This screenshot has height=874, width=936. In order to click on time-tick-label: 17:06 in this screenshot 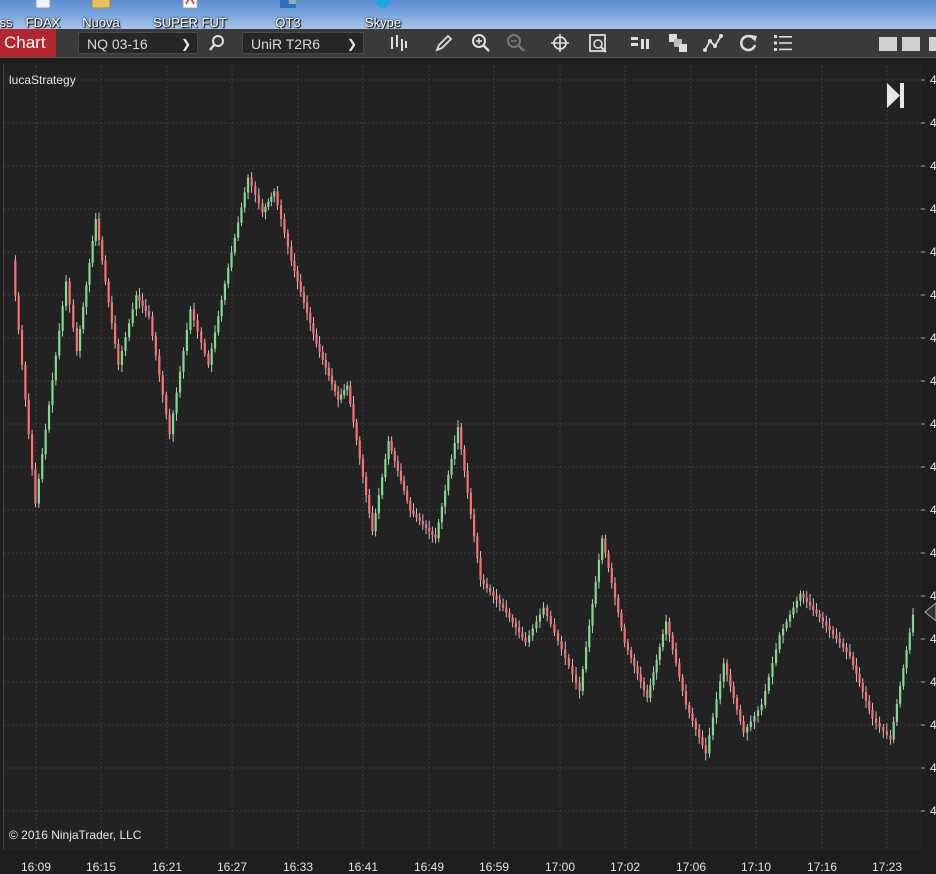, I will do `click(691, 867)`.